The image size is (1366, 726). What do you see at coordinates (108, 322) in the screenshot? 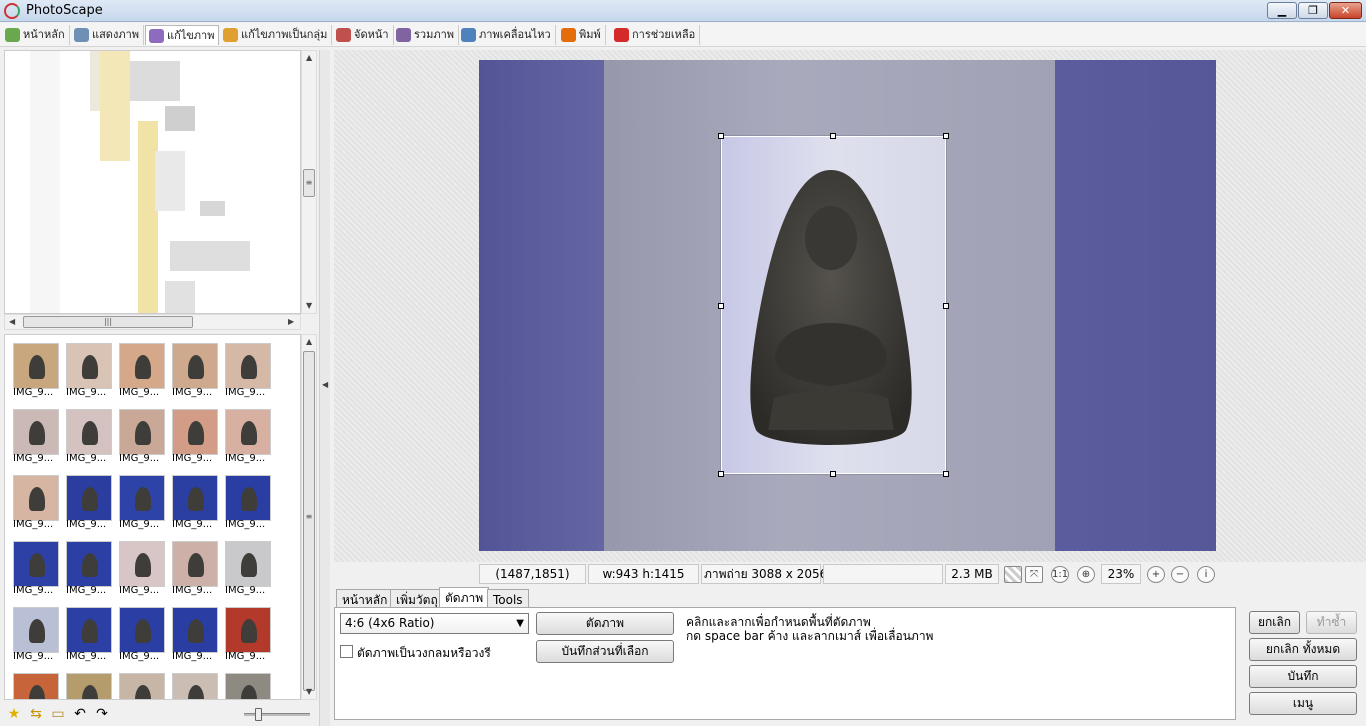
I see `scrollbar-thumb: |||` at bounding box center [108, 322].